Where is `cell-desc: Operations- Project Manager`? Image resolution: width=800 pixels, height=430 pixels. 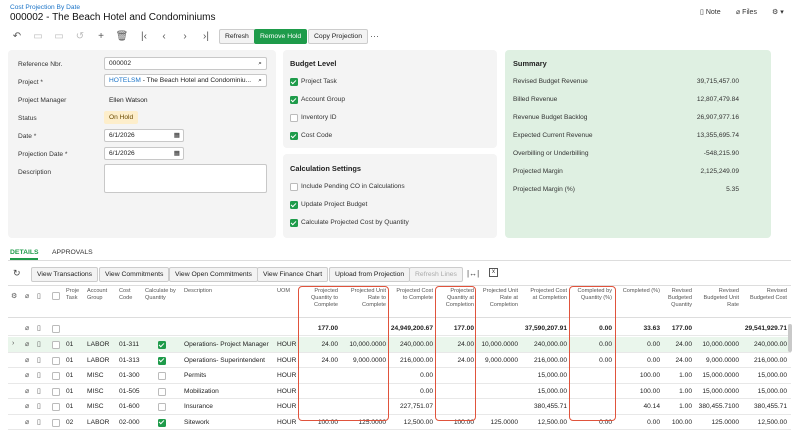 cell-desc: Operations- Project Manager is located at coordinates (226, 344).